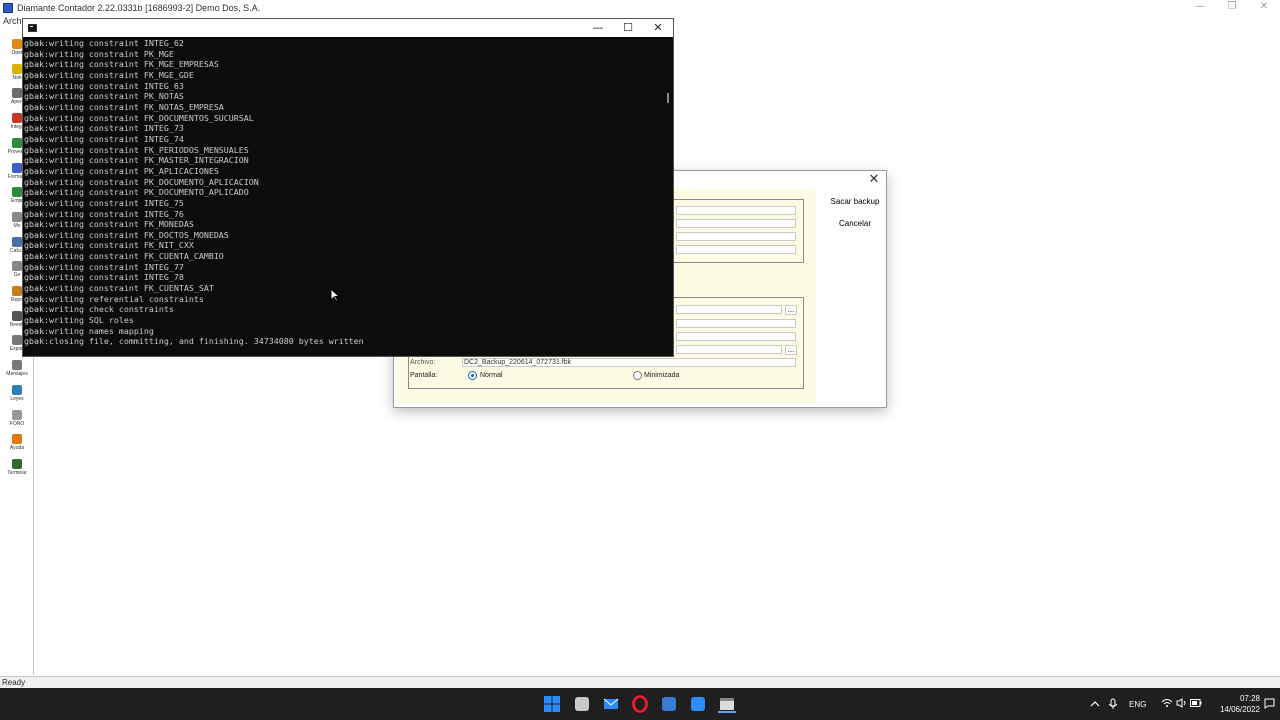 This screenshot has width=1280, height=720. Describe the element at coordinates (14, 682) in the screenshot. I see `status-text: Ready` at that location.